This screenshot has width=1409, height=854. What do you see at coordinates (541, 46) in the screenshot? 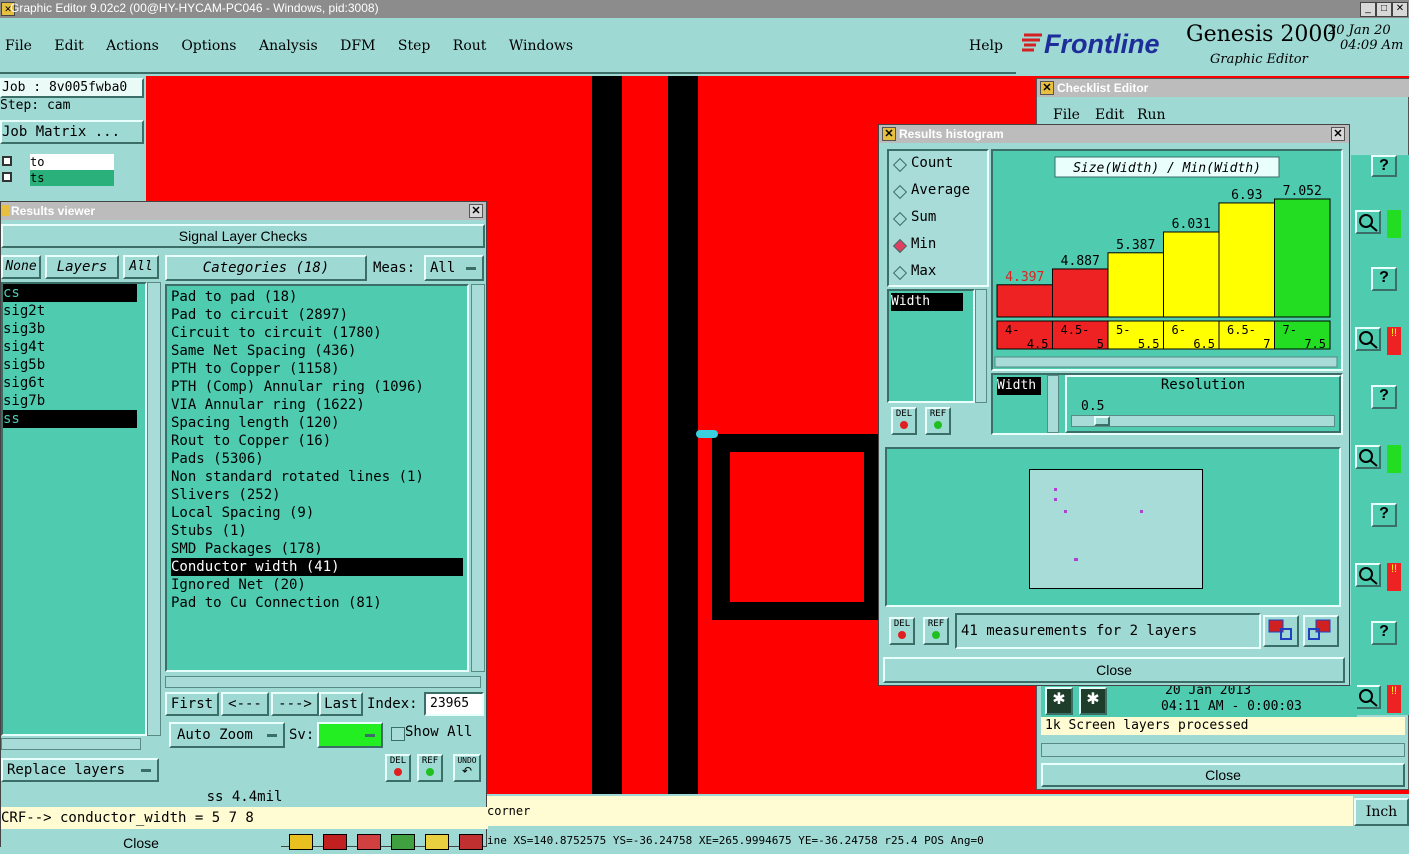
I see `menu-windows: Windows` at bounding box center [541, 46].